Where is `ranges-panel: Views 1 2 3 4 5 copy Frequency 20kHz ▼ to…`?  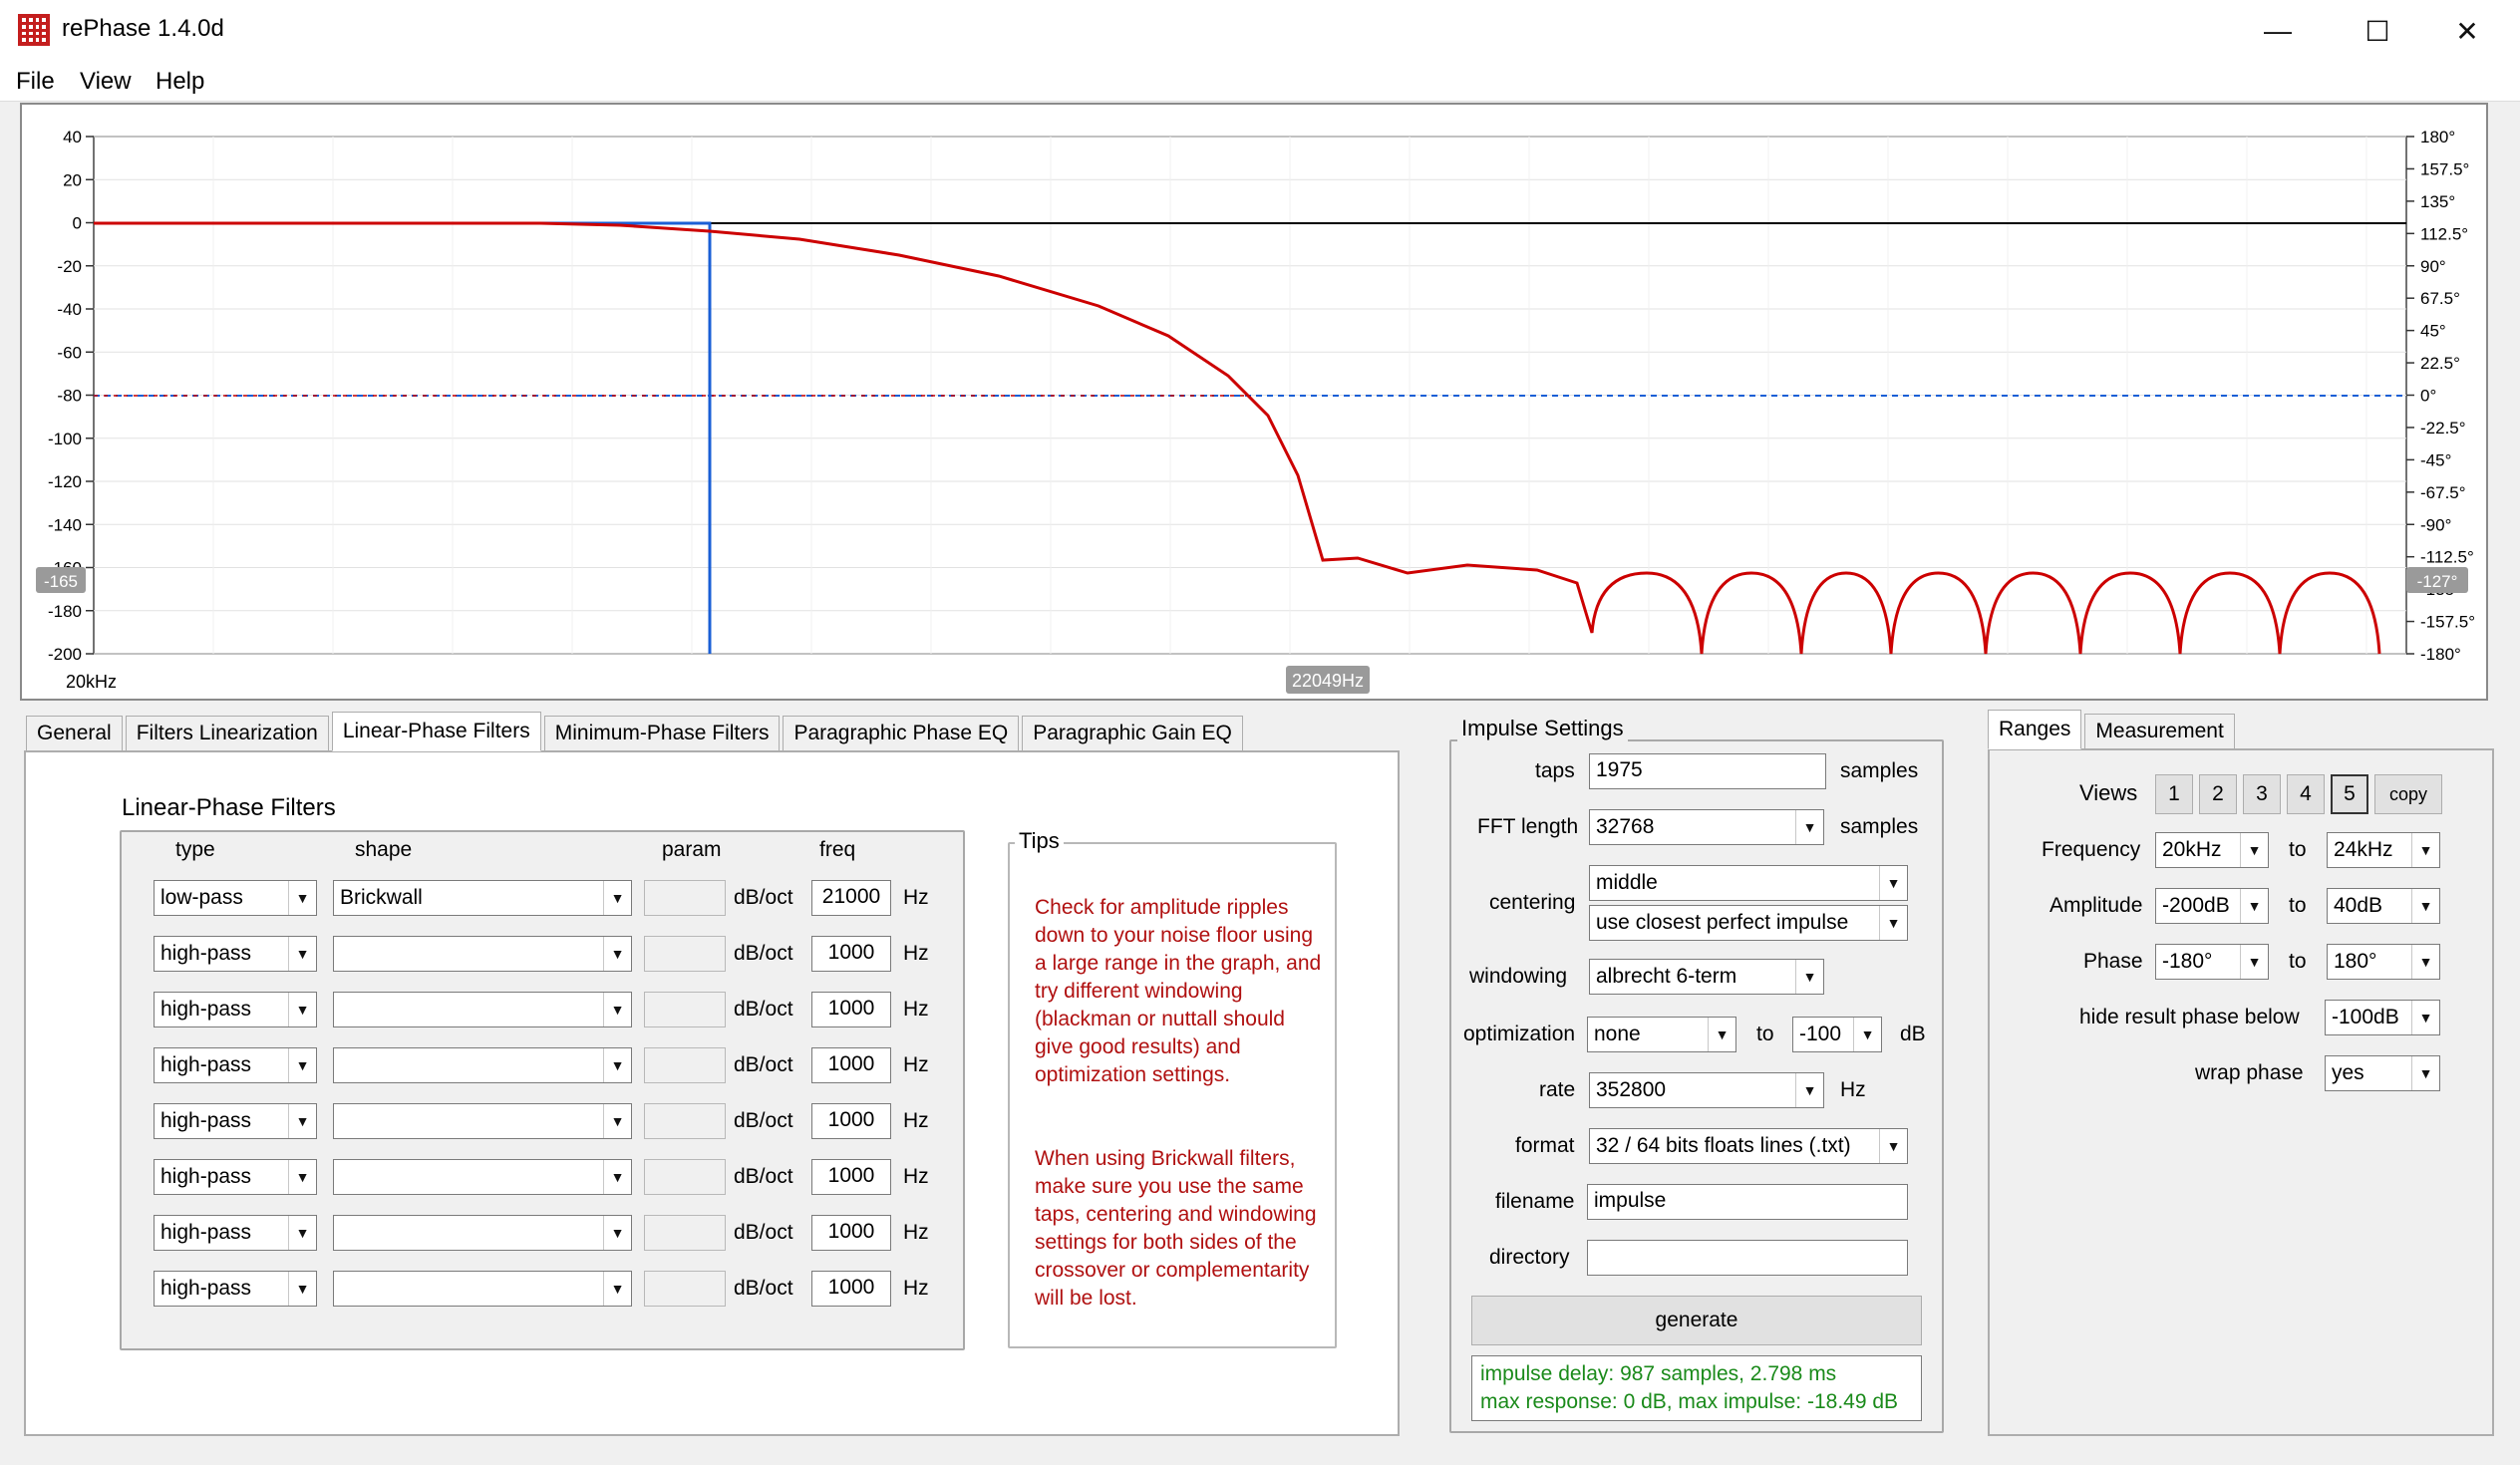
ranges-panel: Views 1 2 3 4 5 copy Frequency 20kHz ▼ to… is located at coordinates (2241, 1092).